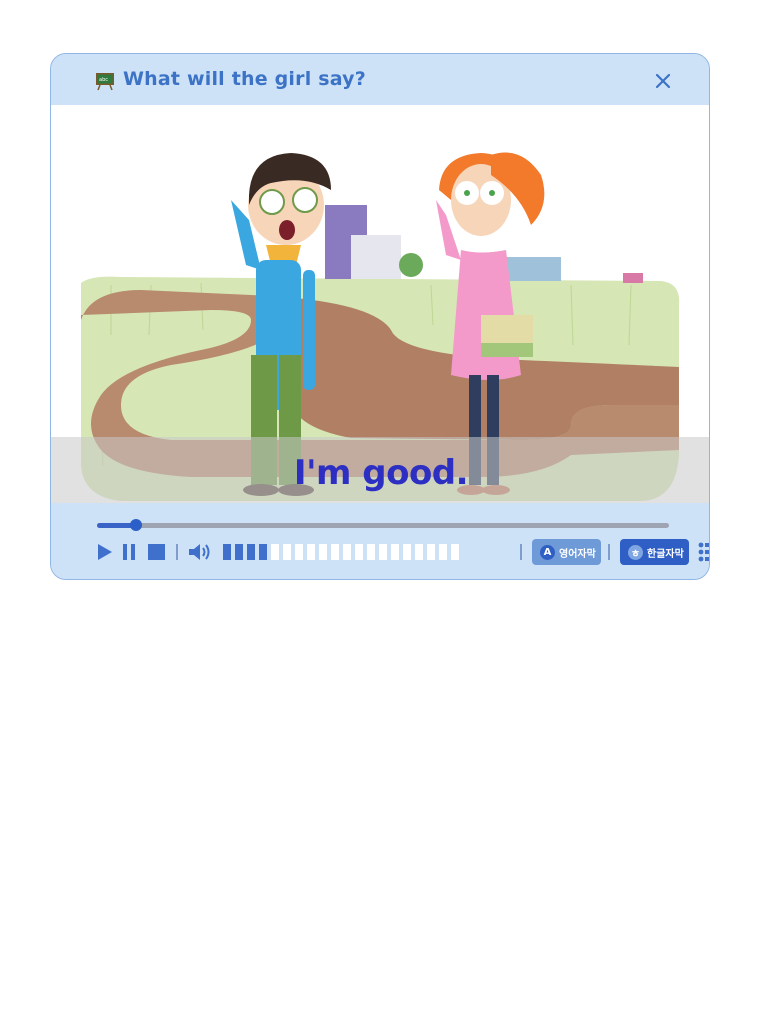 This screenshot has width=768, height=1024. I want to click on volume-icon, so click(199, 552).